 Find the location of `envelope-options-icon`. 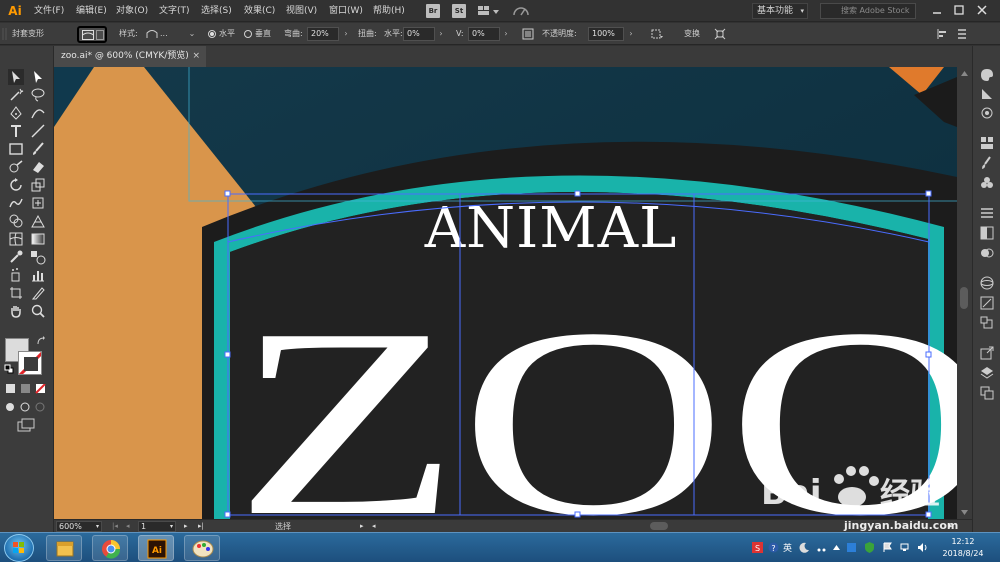

envelope-options-icon is located at coordinates (528, 34).